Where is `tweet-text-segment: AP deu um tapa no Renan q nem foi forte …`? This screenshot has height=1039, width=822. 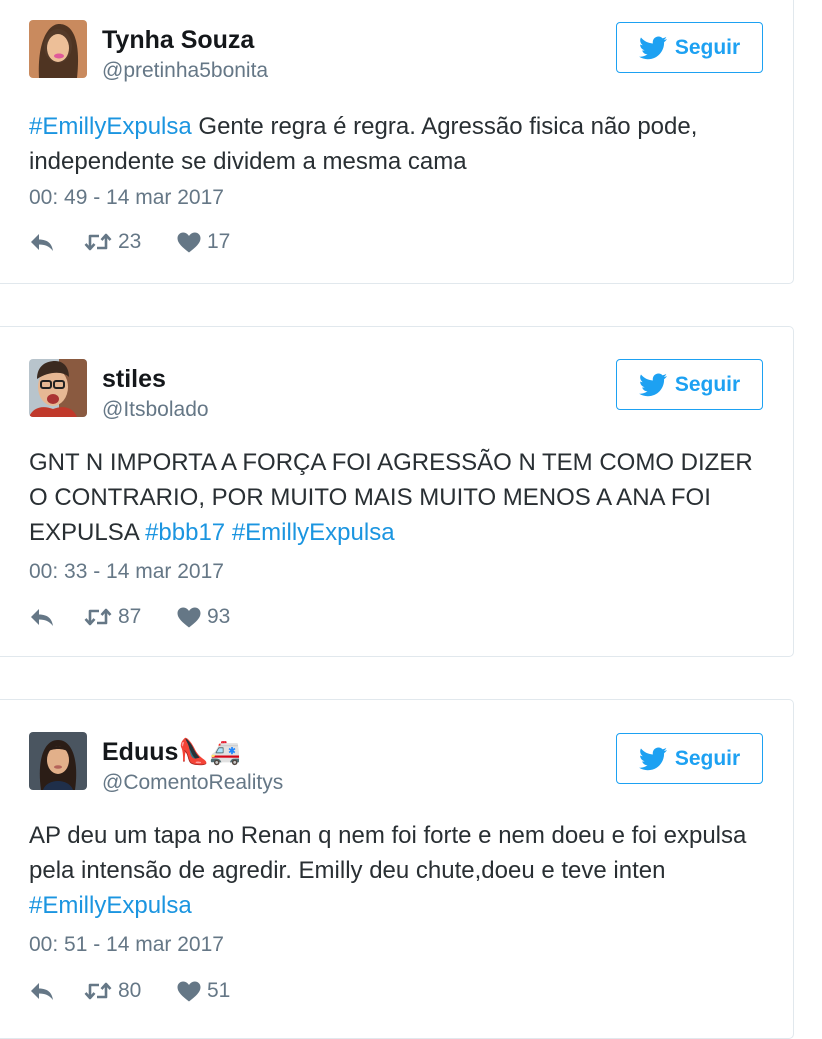
tweet-text-segment: AP deu um tapa no Renan q nem foi forte … is located at coordinates (388, 853).